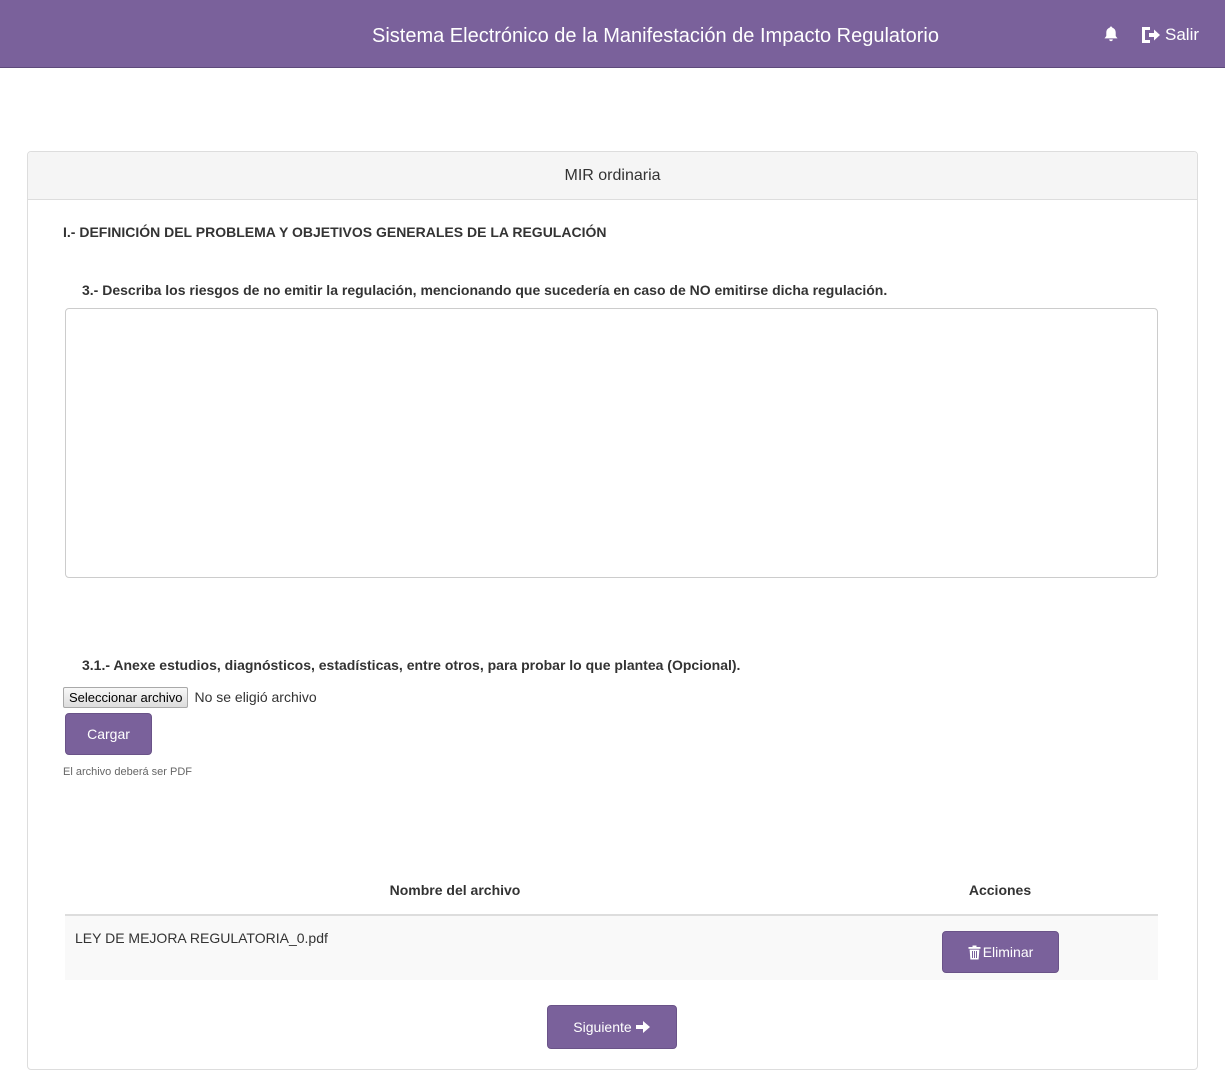  I want to click on next-label: Siguiente, so click(602, 1027).